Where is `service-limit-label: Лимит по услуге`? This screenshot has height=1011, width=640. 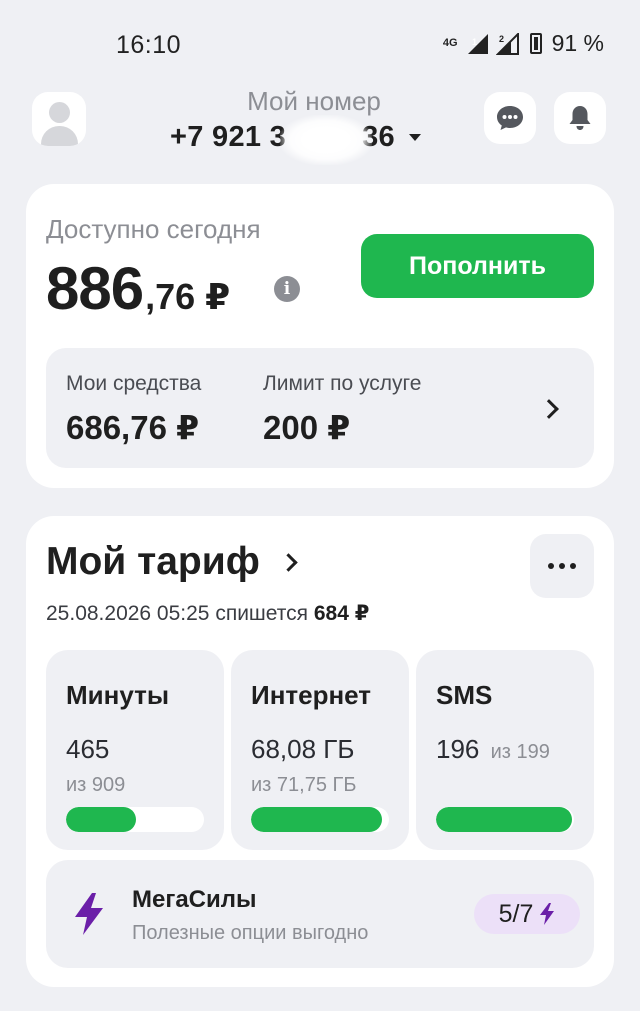
service-limit-label: Лимит по услуге is located at coordinates (342, 383).